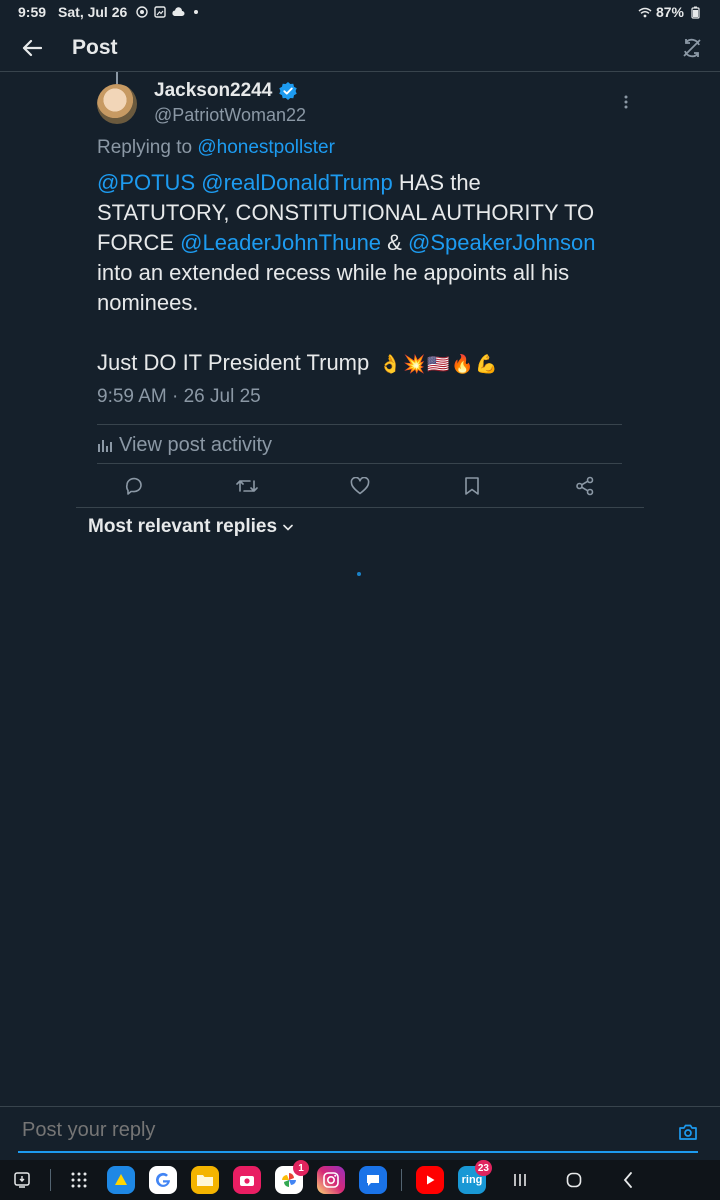 The width and height of the screenshot is (720, 1200). I want to click on mention-link: @LeaderJohnThune, so click(280, 242).